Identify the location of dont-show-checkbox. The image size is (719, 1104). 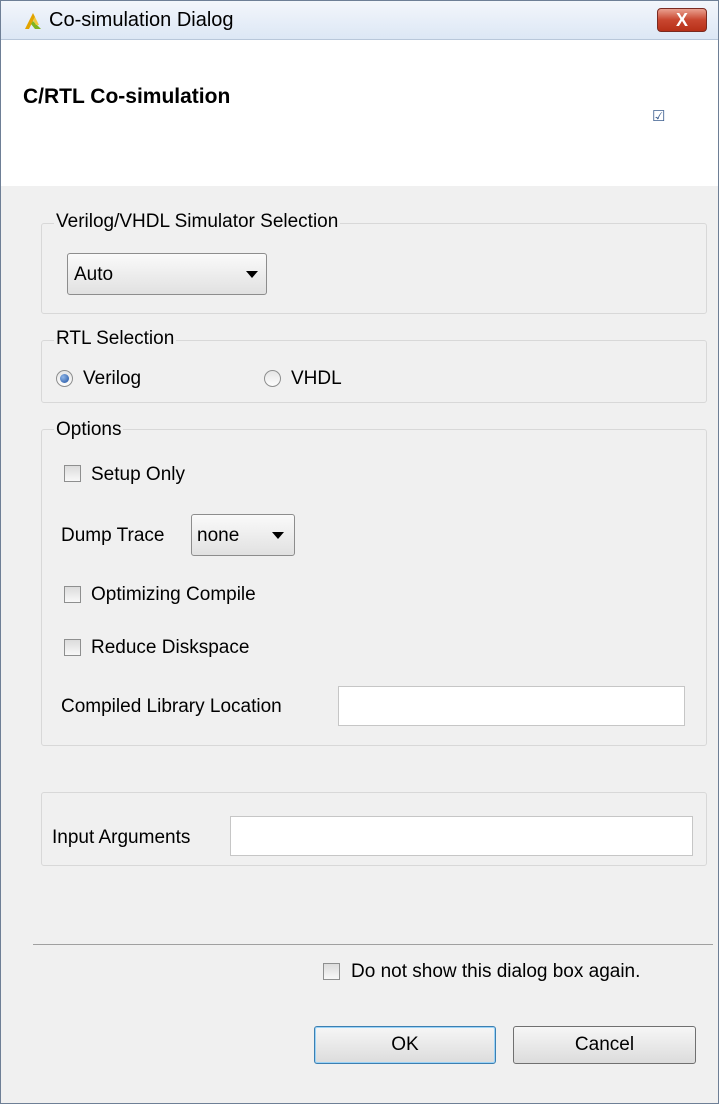
(331, 971).